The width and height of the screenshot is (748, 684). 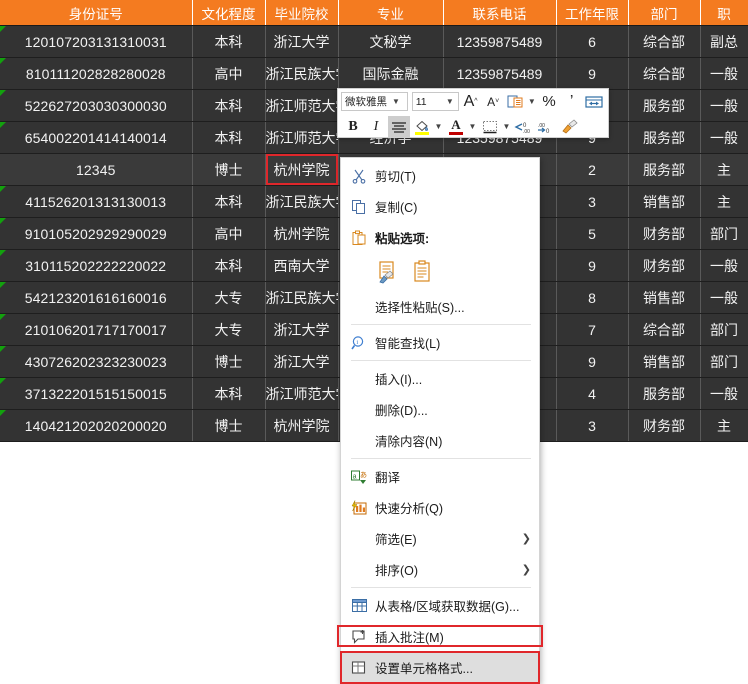 What do you see at coordinates (96, 393) in the screenshot?
I see `cell-id: 371322201515150015` at bounding box center [96, 393].